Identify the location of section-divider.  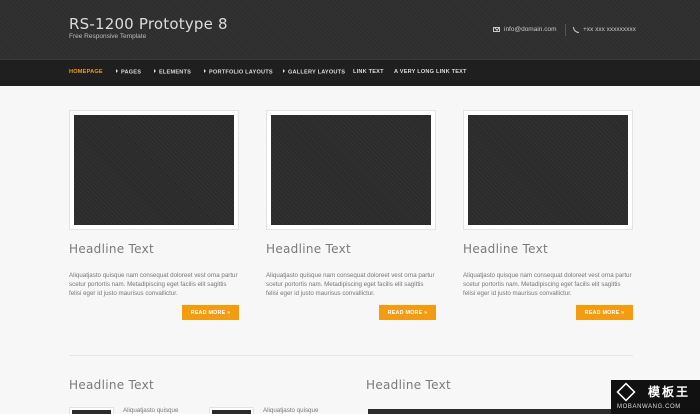
(351, 355).